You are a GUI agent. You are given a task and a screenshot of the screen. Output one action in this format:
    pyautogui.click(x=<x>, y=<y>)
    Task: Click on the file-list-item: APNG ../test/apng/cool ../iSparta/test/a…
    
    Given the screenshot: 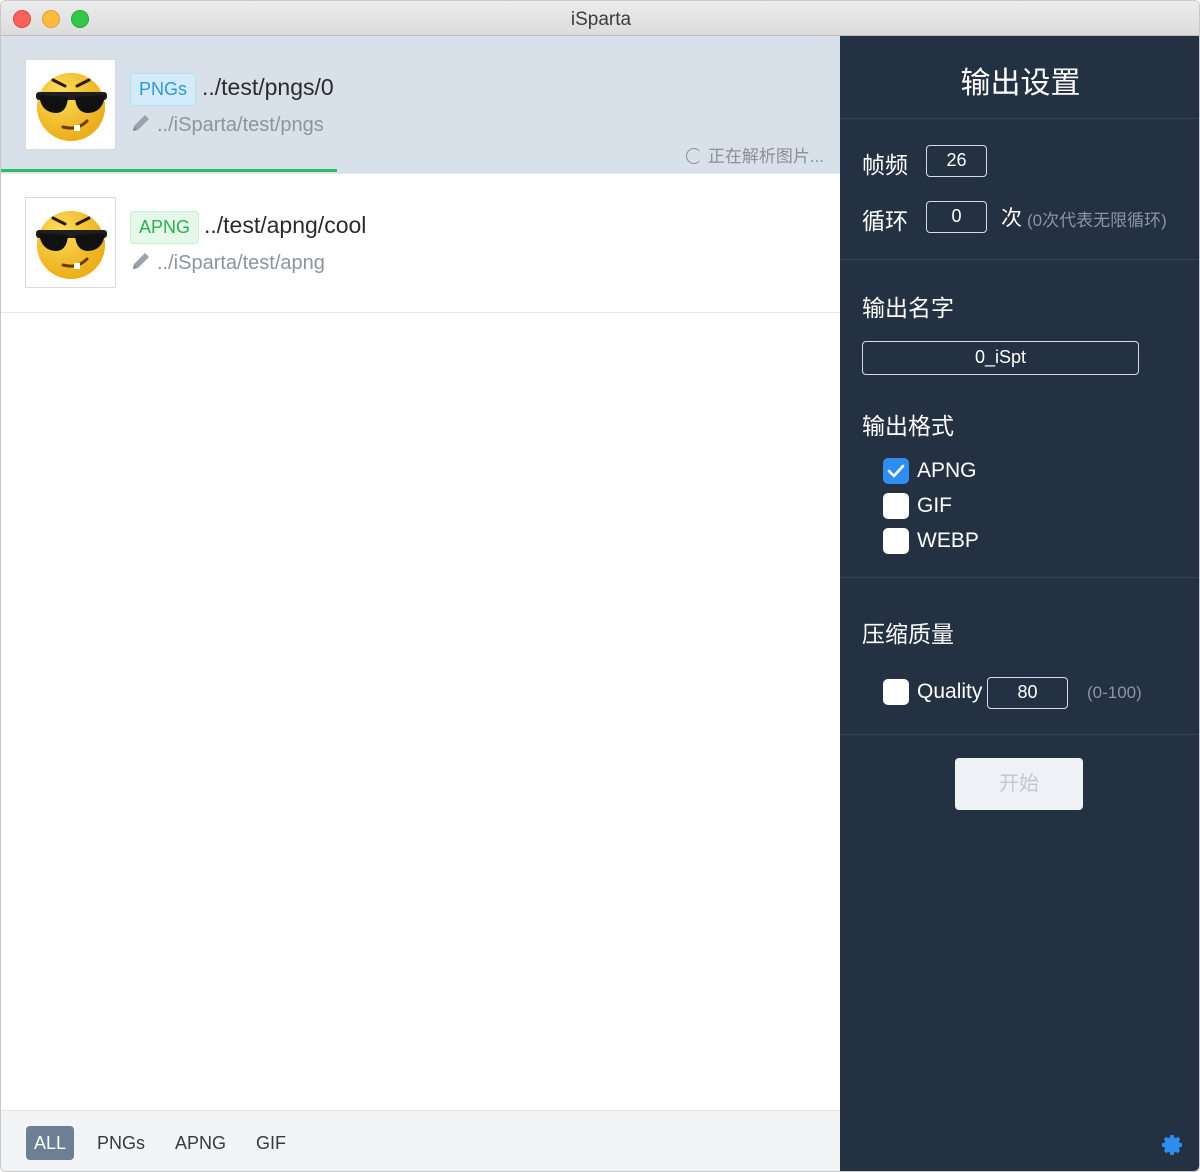 What is the action you would take?
    pyautogui.click(x=420, y=243)
    